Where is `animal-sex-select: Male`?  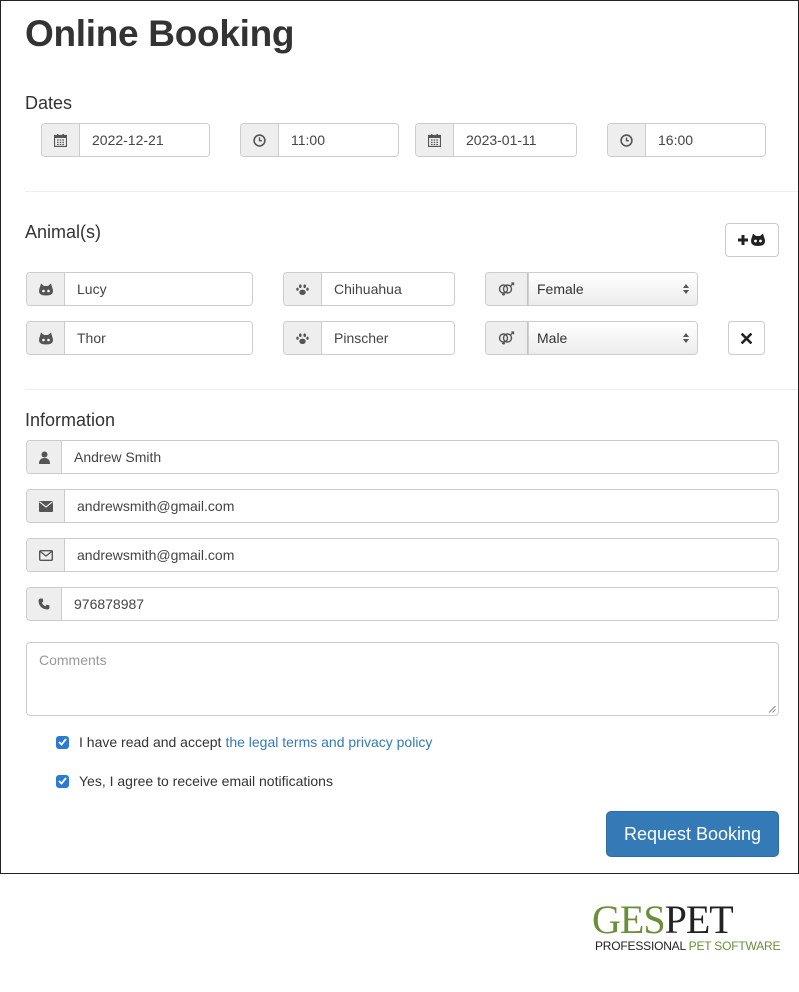
animal-sex-select: Male is located at coordinates (612, 338).